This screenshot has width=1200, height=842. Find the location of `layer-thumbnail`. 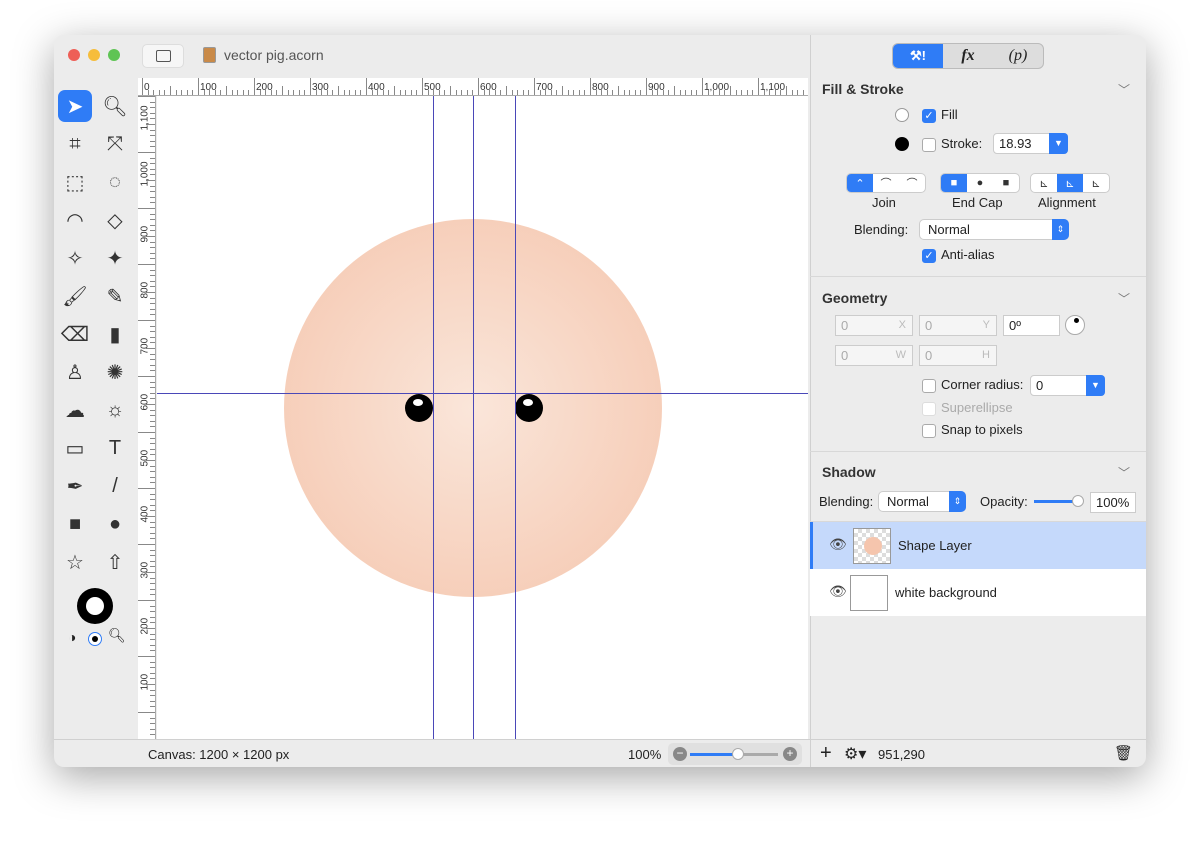

layer-thumbnail is located at coordinates (869, 593).